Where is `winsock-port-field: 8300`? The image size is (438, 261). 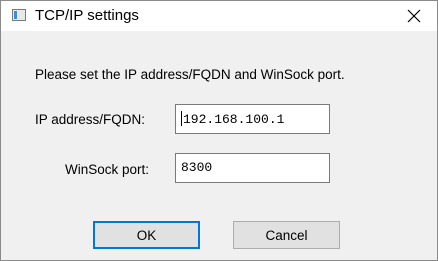
winsock-port-field: 8300 is located at coordinates (252, 168).